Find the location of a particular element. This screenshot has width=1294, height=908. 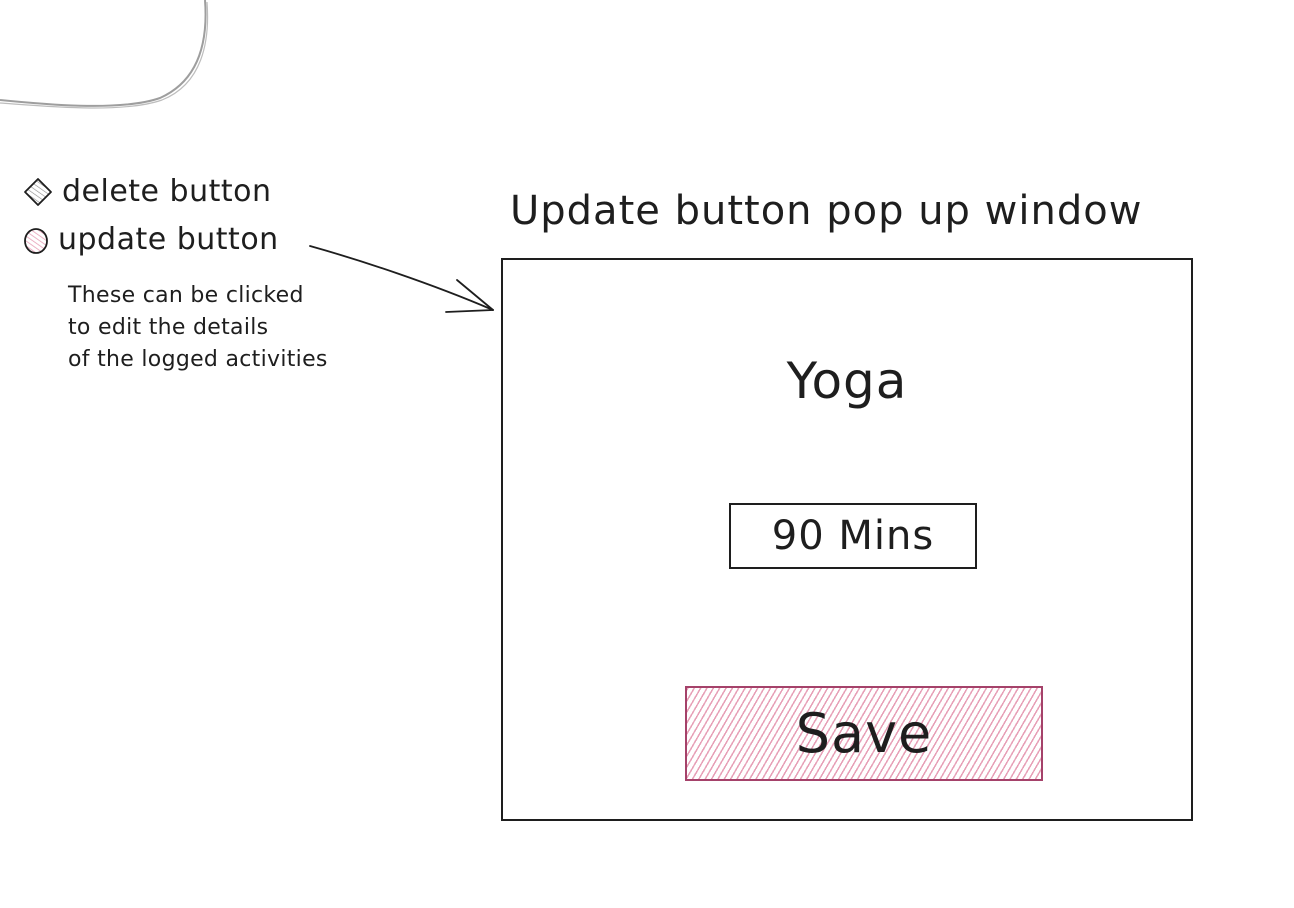

legend-item-delete: delete button is located at coordinates (147, 191).